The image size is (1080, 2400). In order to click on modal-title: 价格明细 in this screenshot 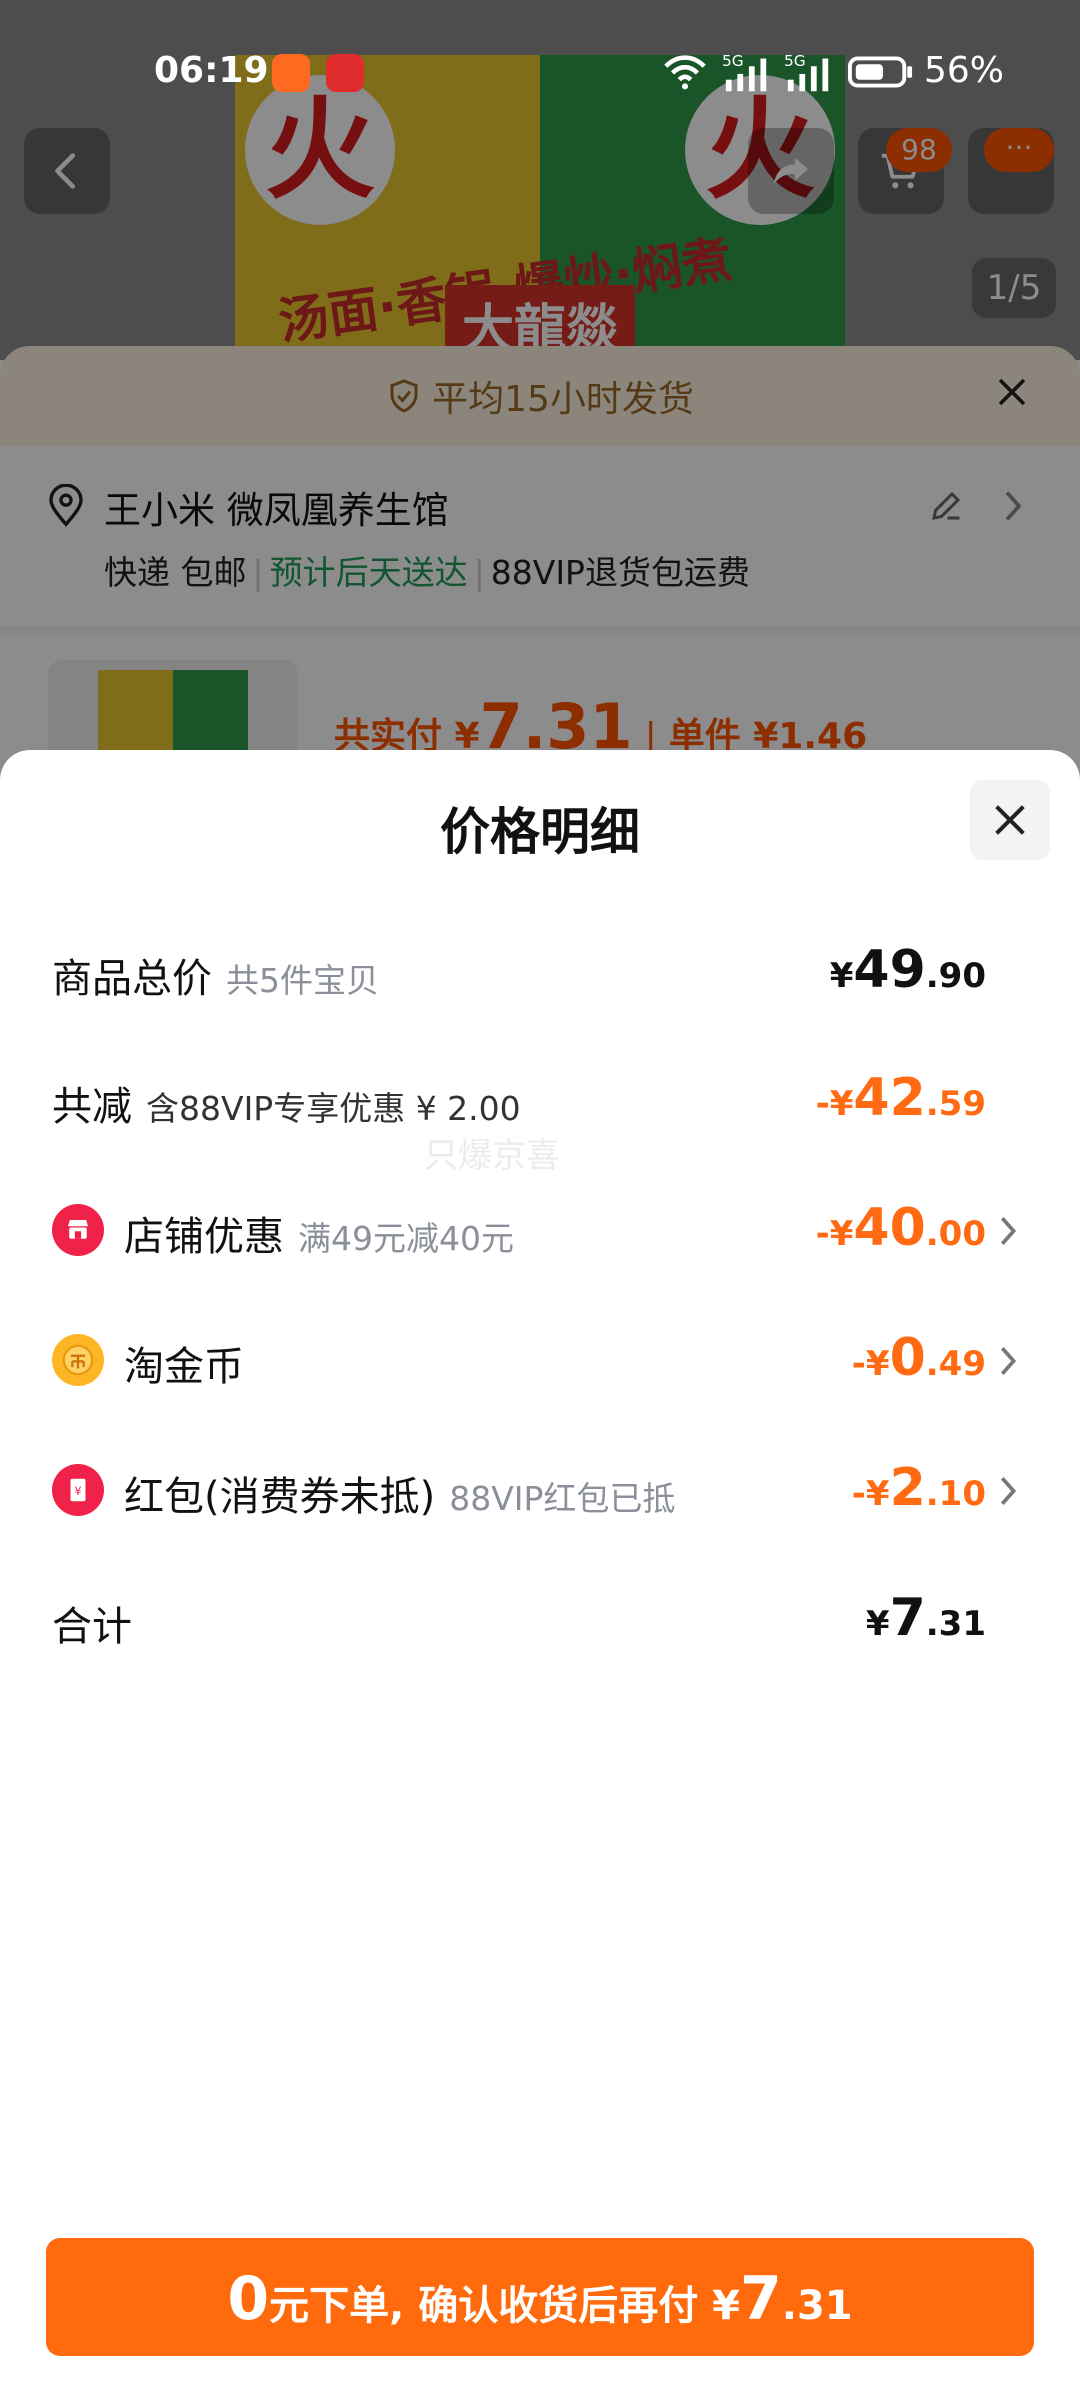, I will do `click(540, 832)`.